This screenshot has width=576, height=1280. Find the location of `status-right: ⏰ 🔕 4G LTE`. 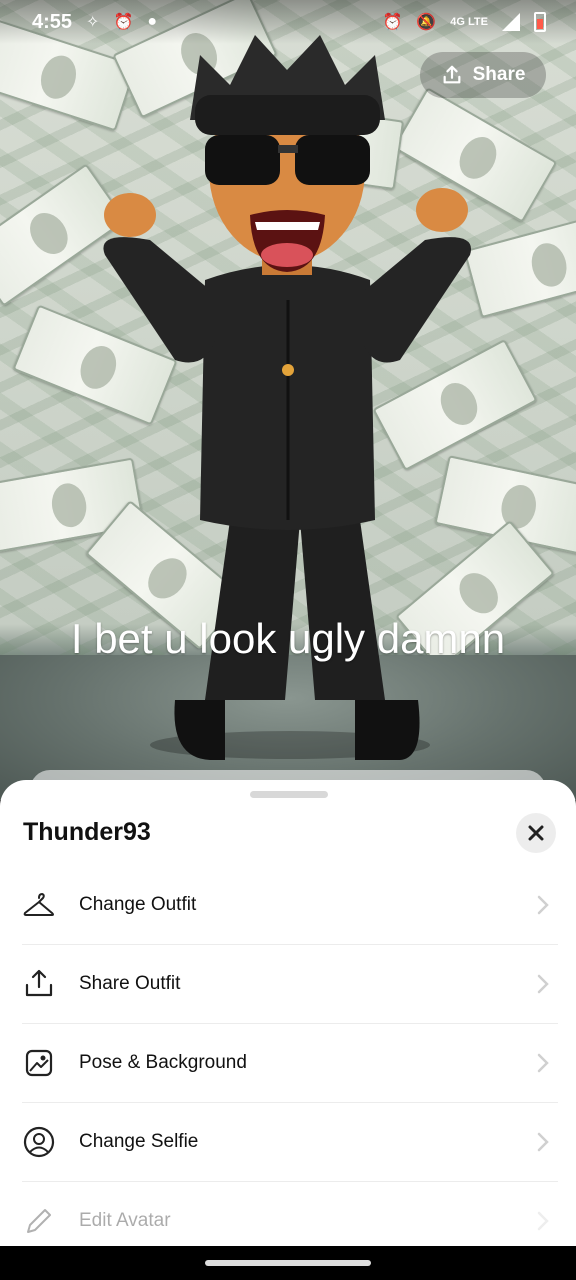

status-right: ⏰ 🔕 4G LTE is located at coordinates (464, 22).